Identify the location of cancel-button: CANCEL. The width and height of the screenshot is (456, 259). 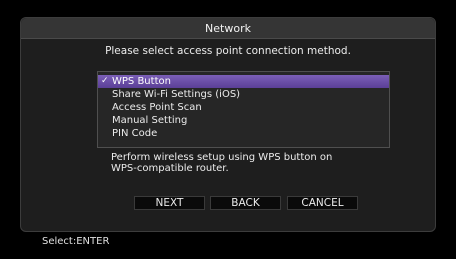
(322, 203).